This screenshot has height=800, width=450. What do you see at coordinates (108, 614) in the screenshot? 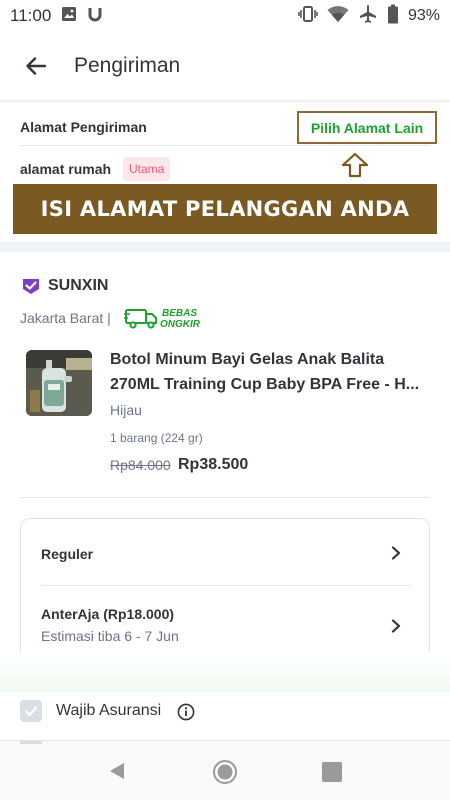
I see `courier-label: AnterAja (Rp18.000)` at bounding box center [108, 614].